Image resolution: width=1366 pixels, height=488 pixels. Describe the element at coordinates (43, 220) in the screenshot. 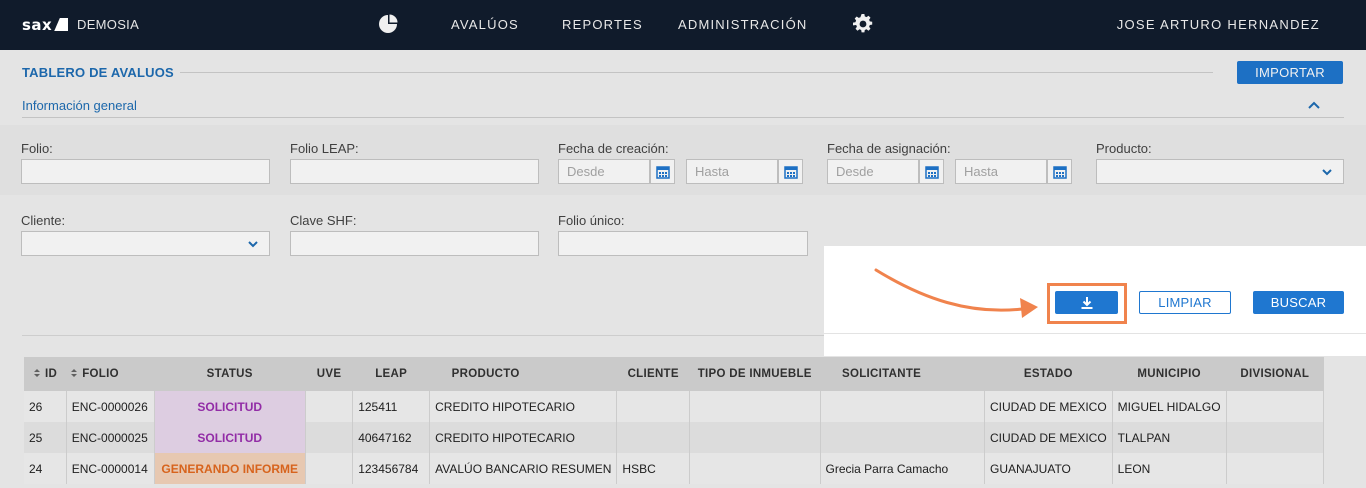

I see `cliente-label: Cliente:` at that location.